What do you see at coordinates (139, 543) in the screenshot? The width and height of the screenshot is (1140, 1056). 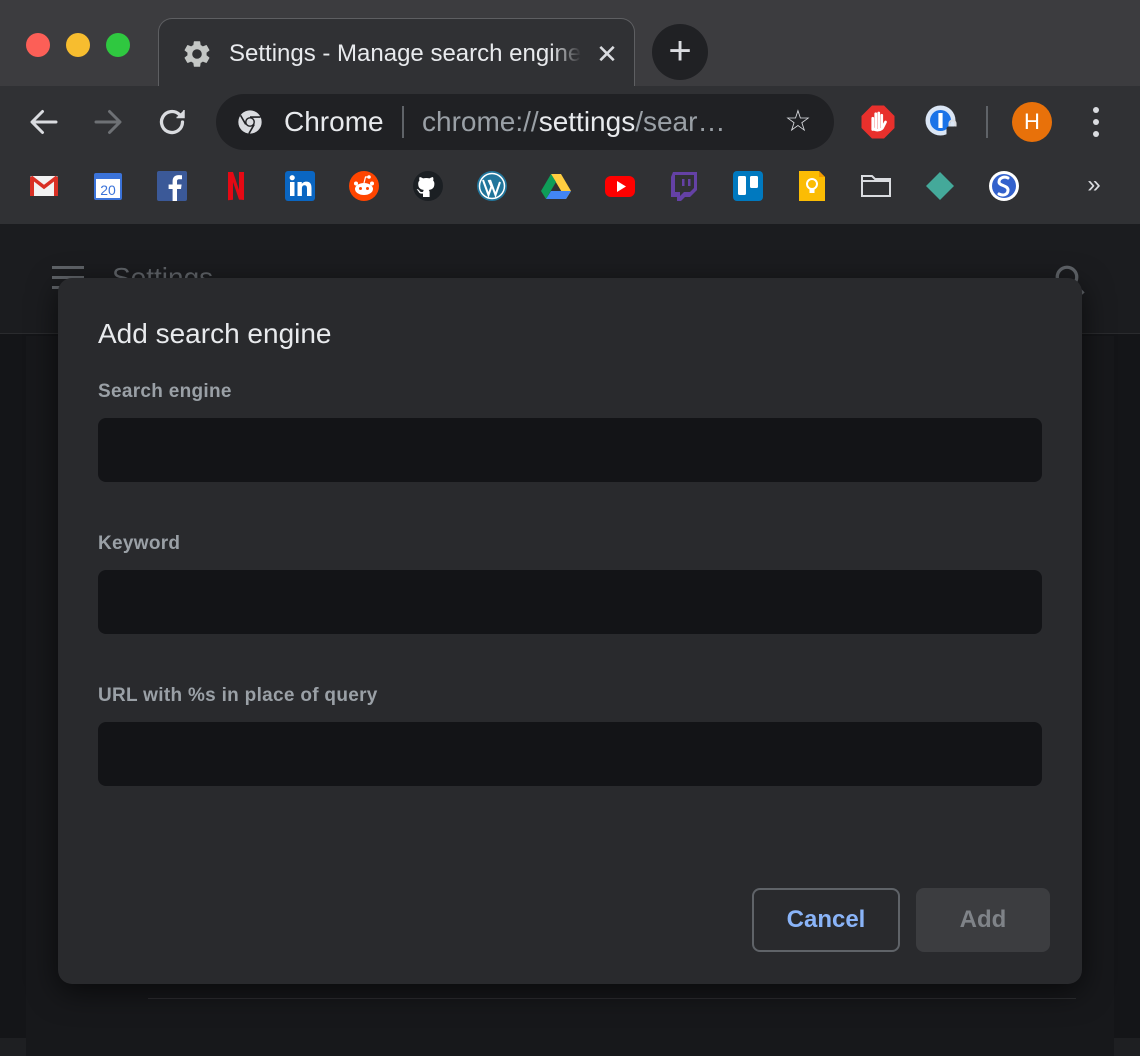 I see `keyword-label: Keyword` at bounding box center [139, 543].